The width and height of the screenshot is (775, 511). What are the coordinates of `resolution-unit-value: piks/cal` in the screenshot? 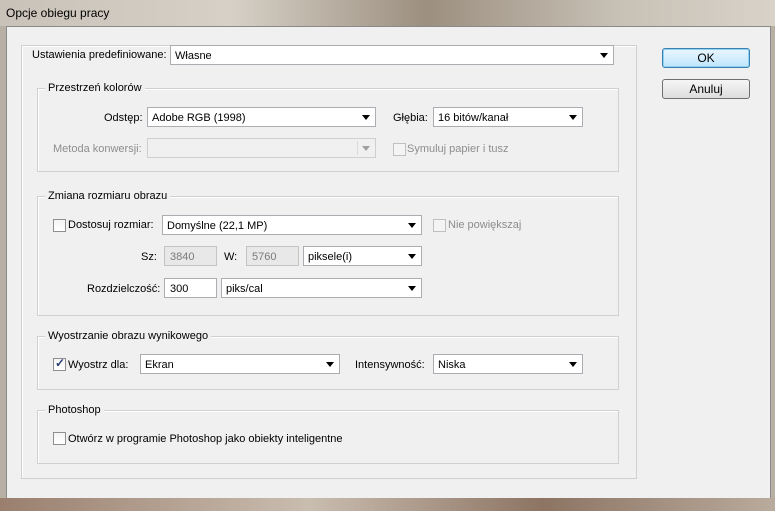 It's located at (244, 289).